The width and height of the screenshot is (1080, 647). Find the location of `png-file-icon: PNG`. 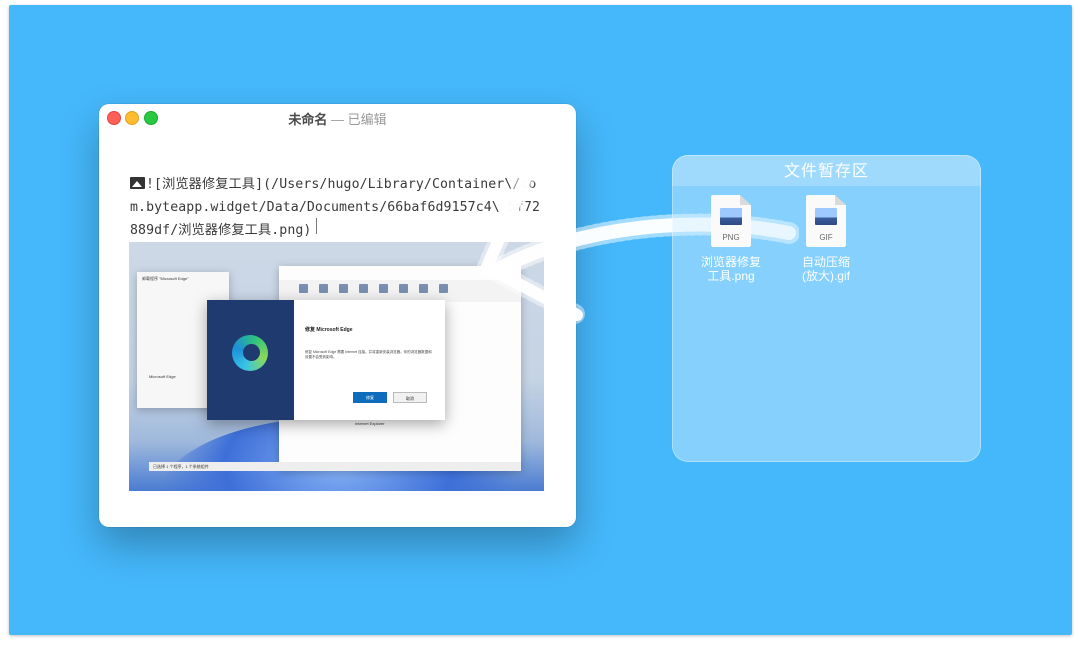

png-file-icon: PNG is located at coordinates (731, 221).